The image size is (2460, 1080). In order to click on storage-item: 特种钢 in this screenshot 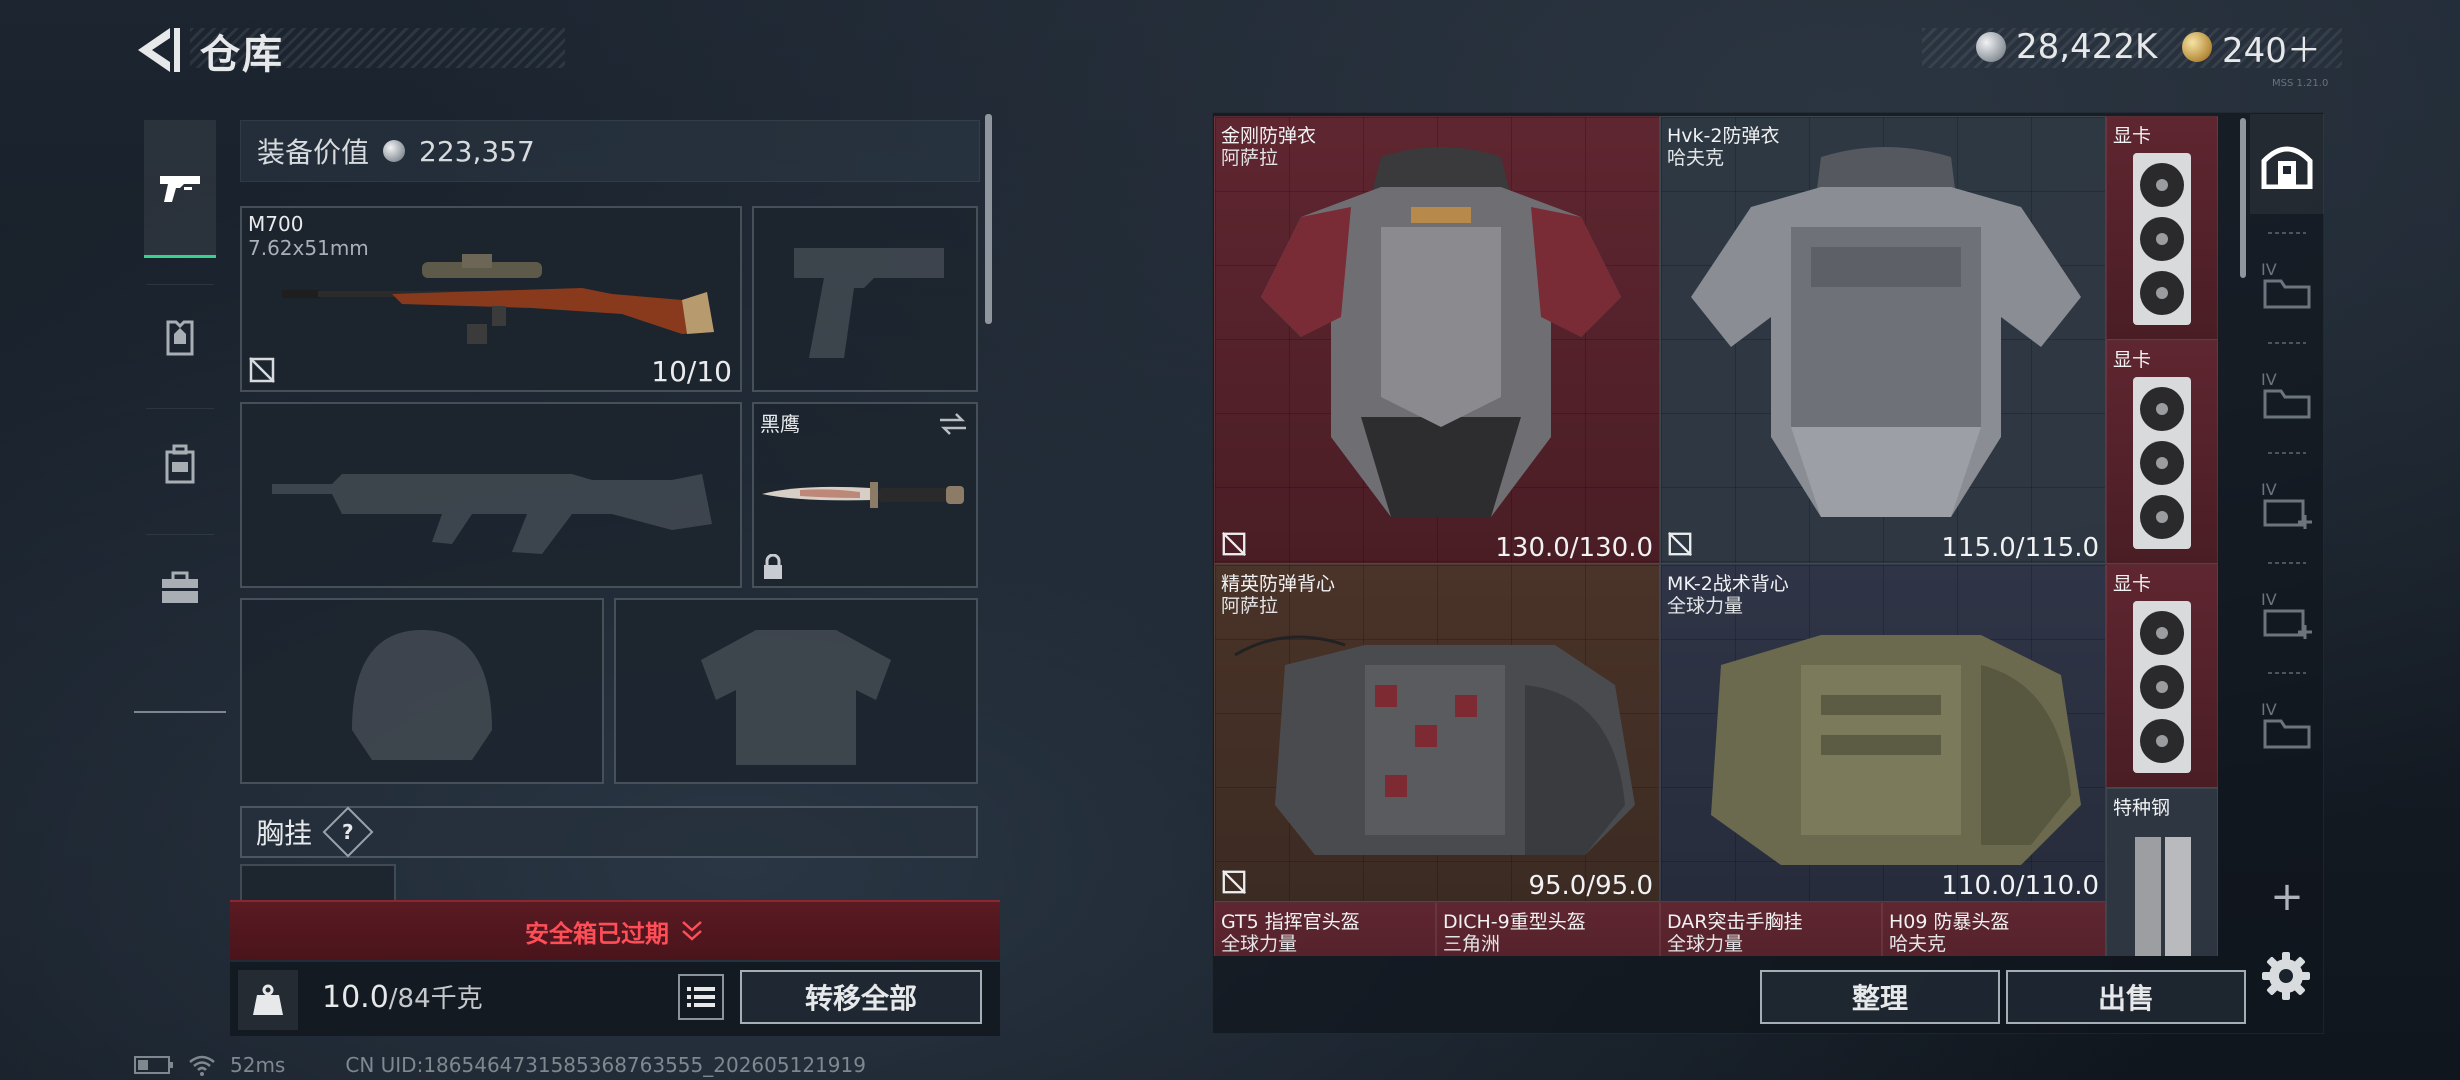, I will do `click(2162, 872)`.